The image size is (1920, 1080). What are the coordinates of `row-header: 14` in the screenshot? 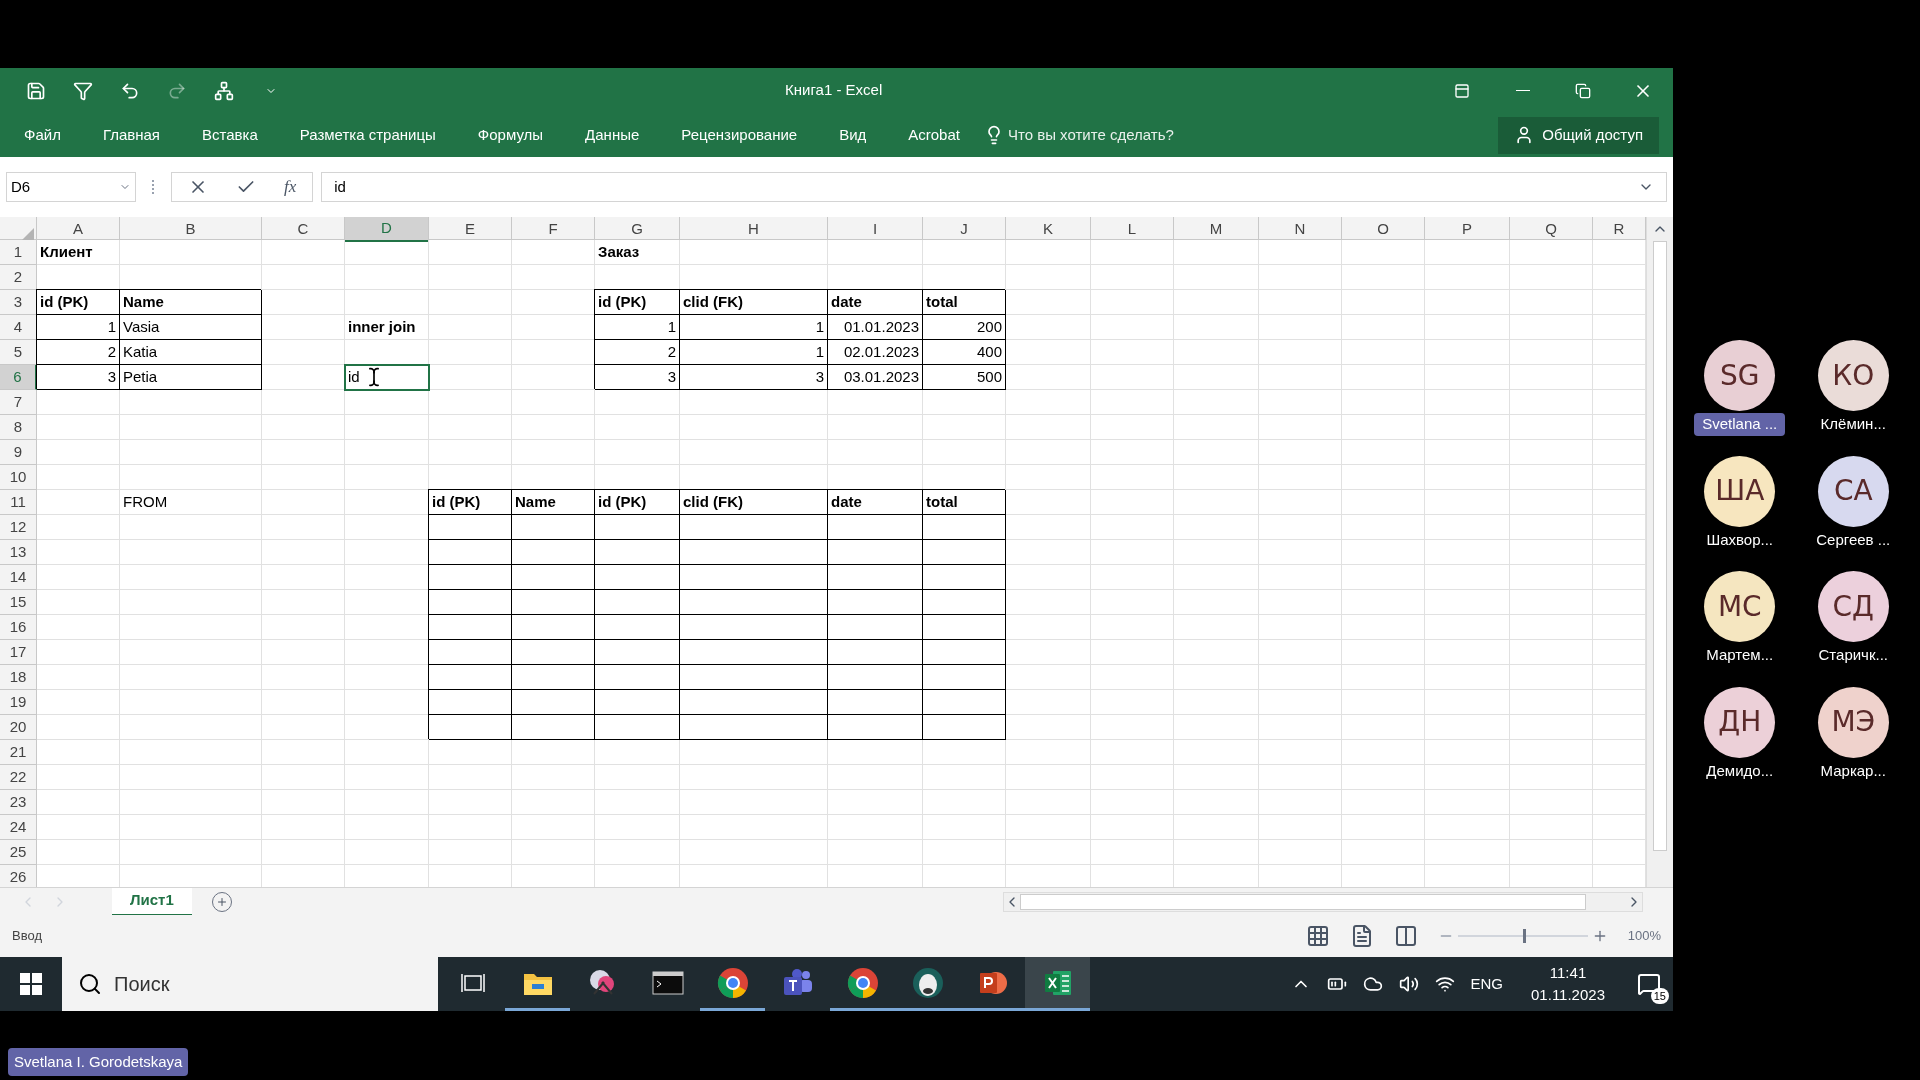 It's located at (18, 577).